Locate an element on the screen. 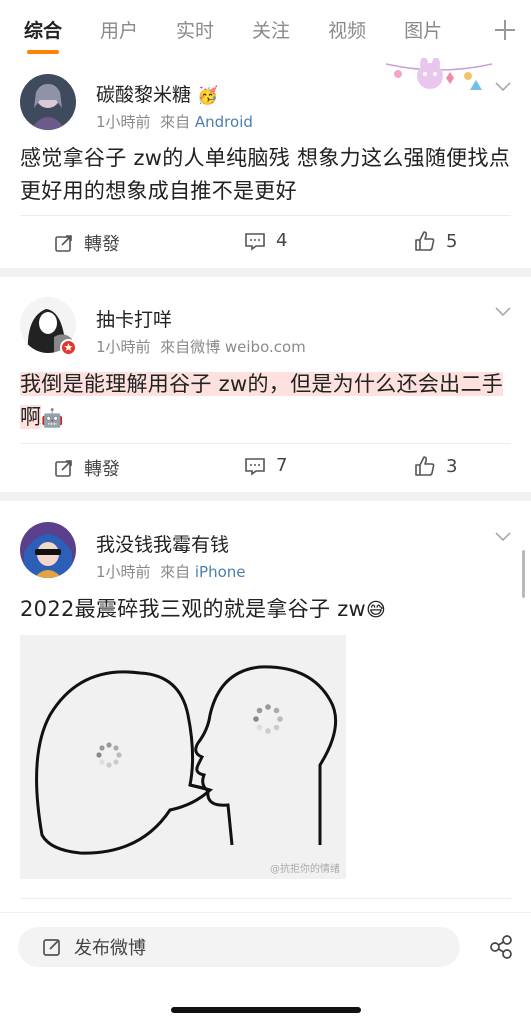 This screenshot has width=531, height=1024. post-meta: 1小時前 來自微博 weibo.com is located at coordinates (201, 347).